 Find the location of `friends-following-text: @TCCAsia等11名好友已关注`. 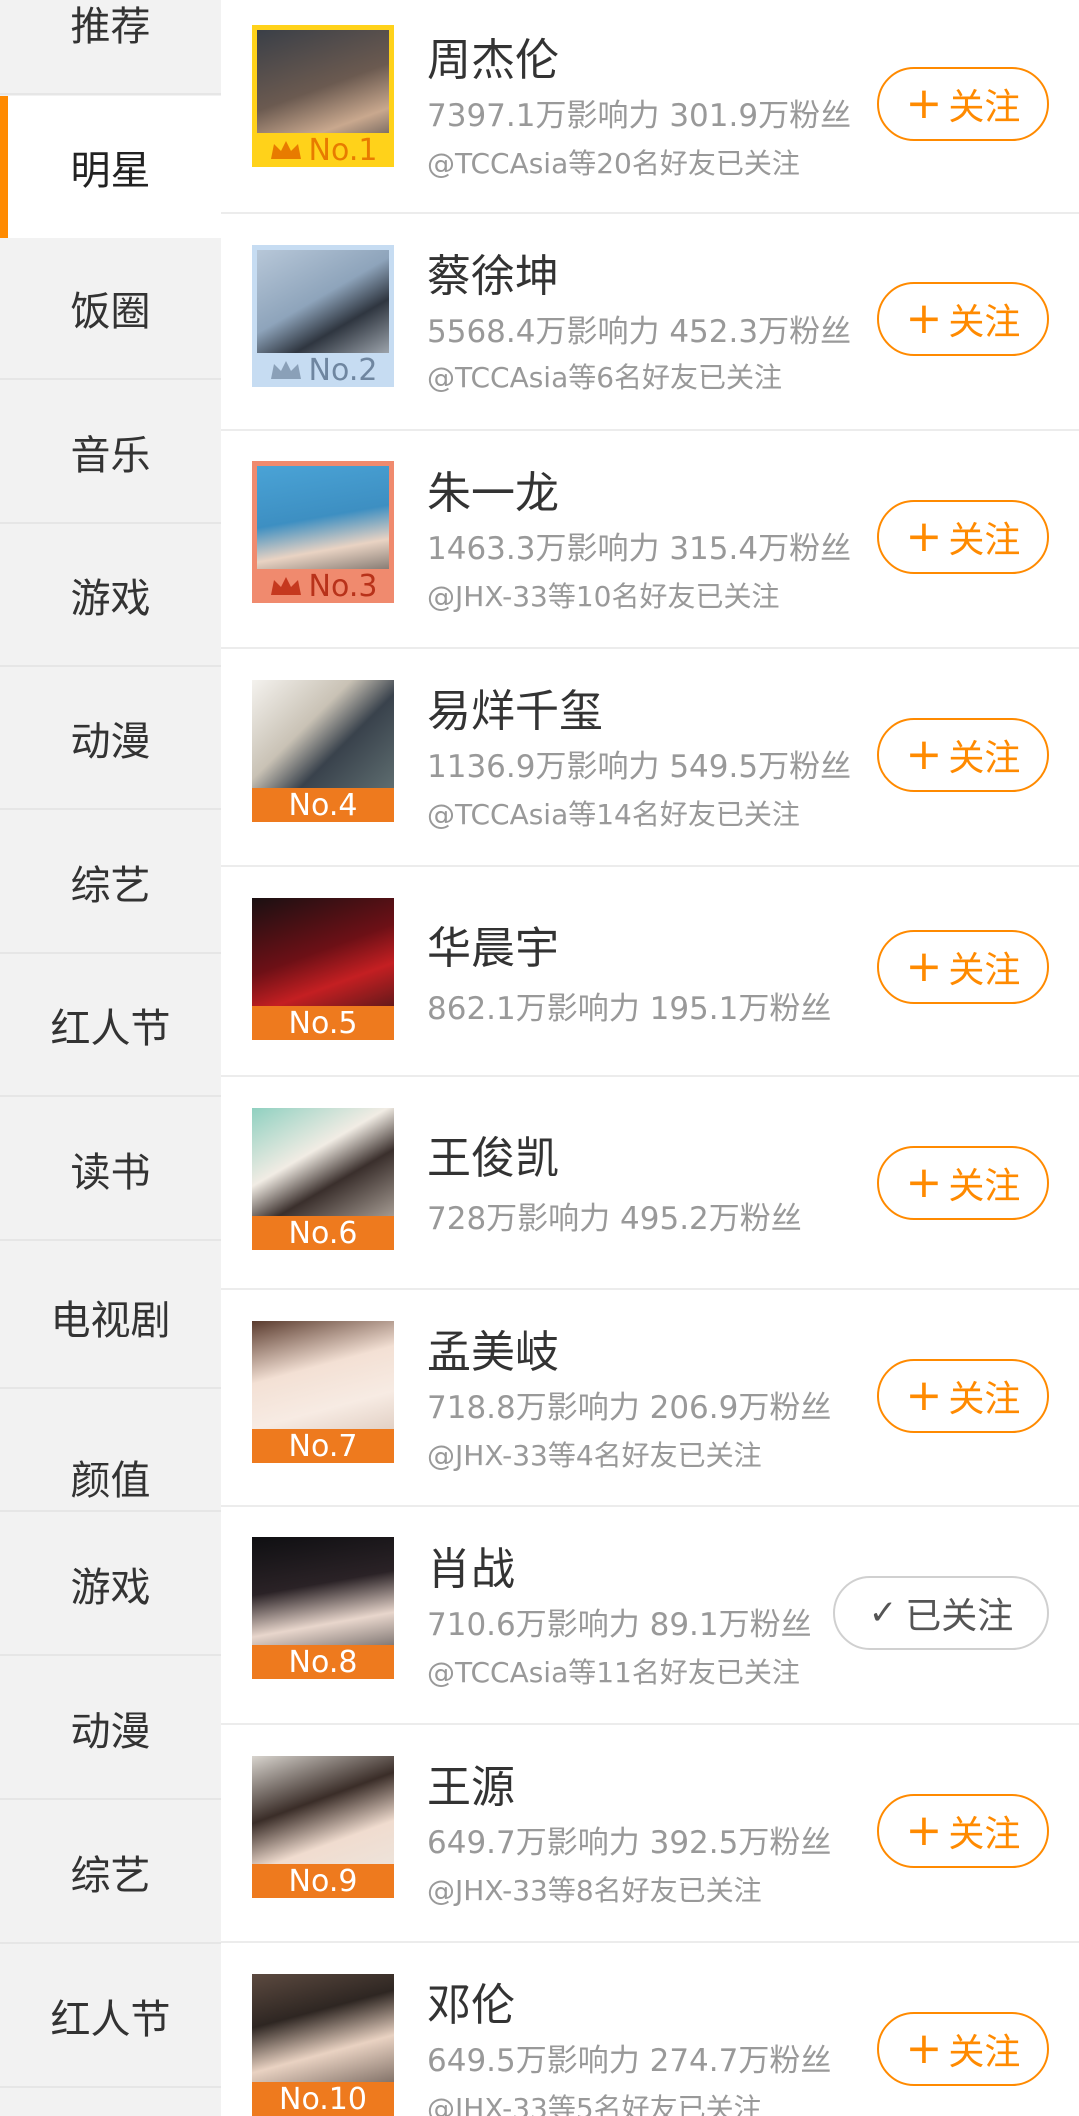

friends-following-text: @TCCAsia等11名好友已关注 is located at coordinates (613, 1672).